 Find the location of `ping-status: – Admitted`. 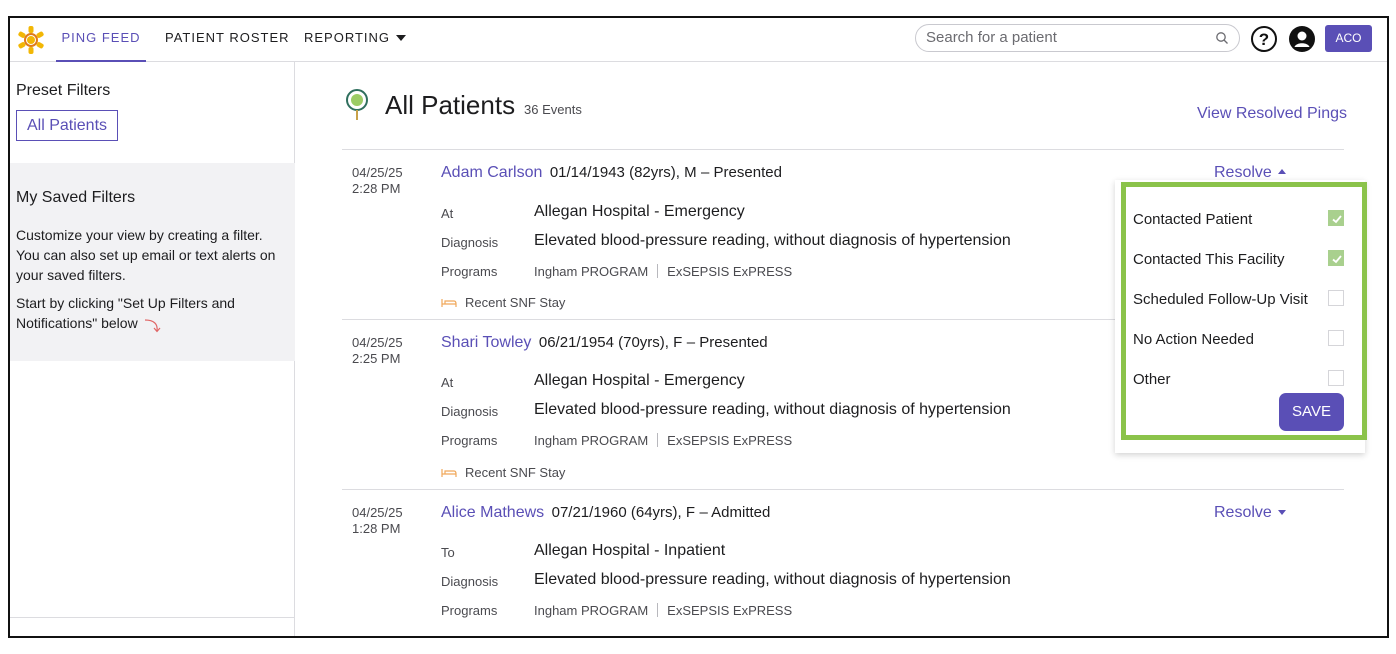

ping-status: – Admitted is located at coordinates (735, 512).